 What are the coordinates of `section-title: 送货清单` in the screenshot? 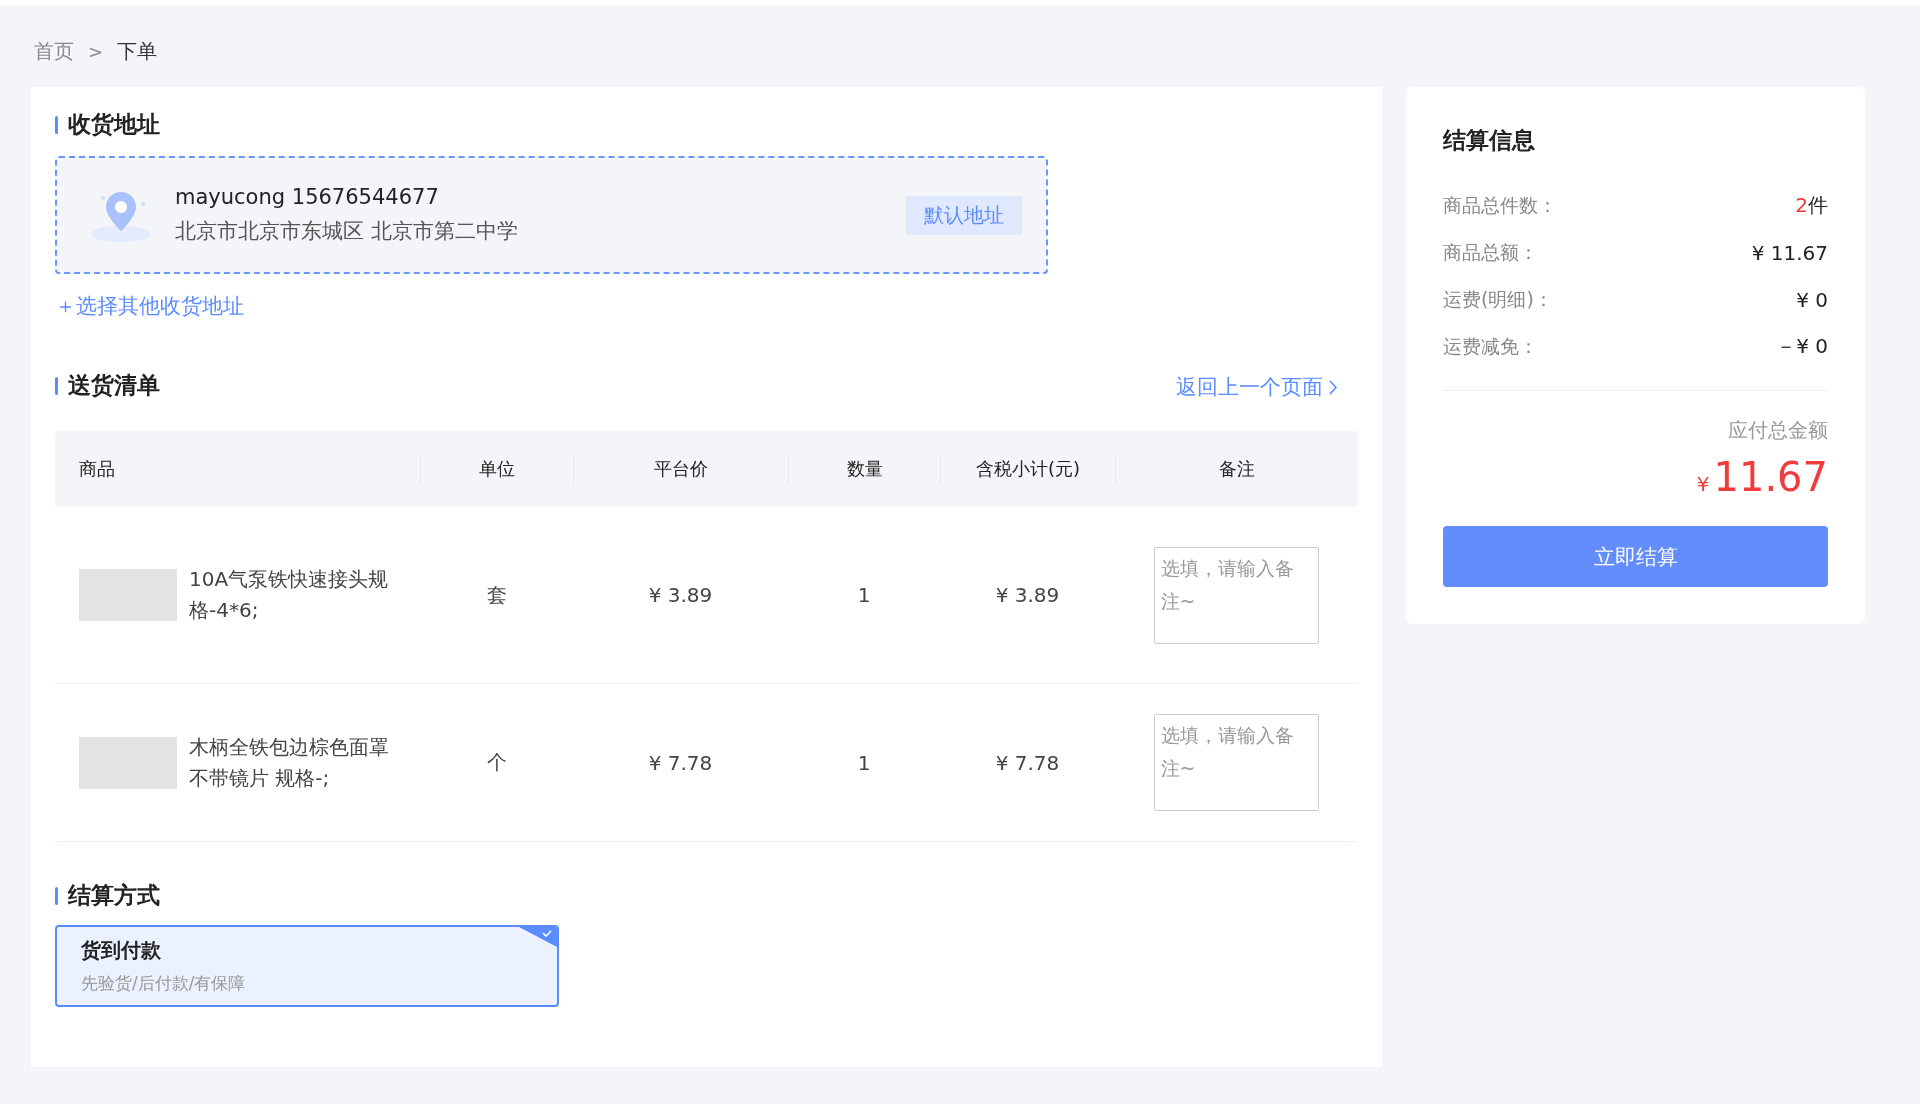 It's located at (107, 385).